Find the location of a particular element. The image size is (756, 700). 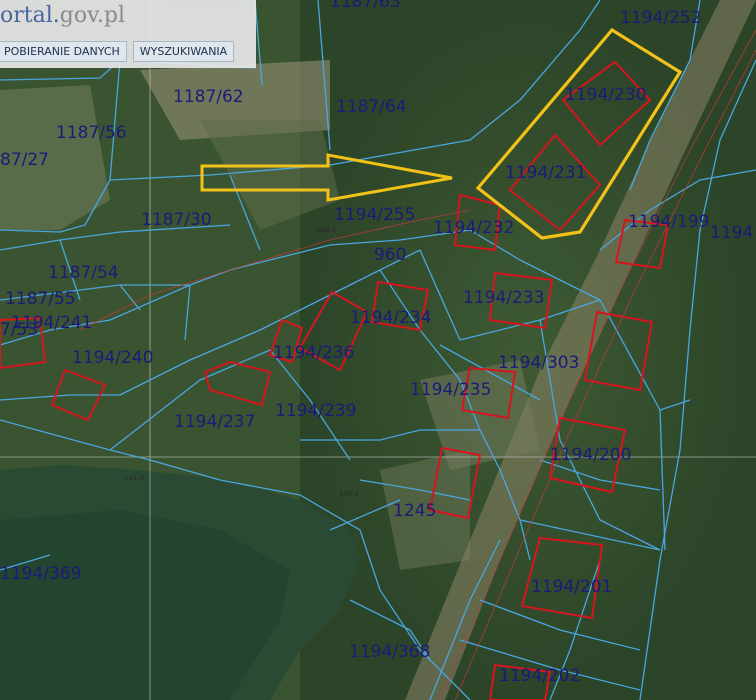

parcel-label: 1187/30 is located at coordinates (176, 220).